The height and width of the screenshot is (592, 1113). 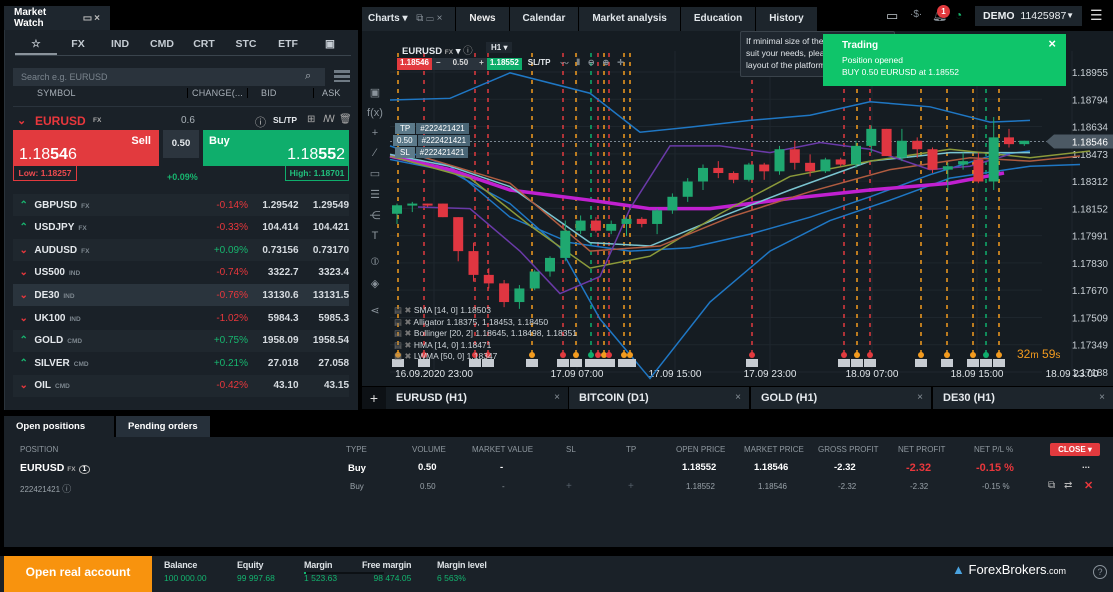 I want to click on volume-increase: +, so click(x=481, y=64).